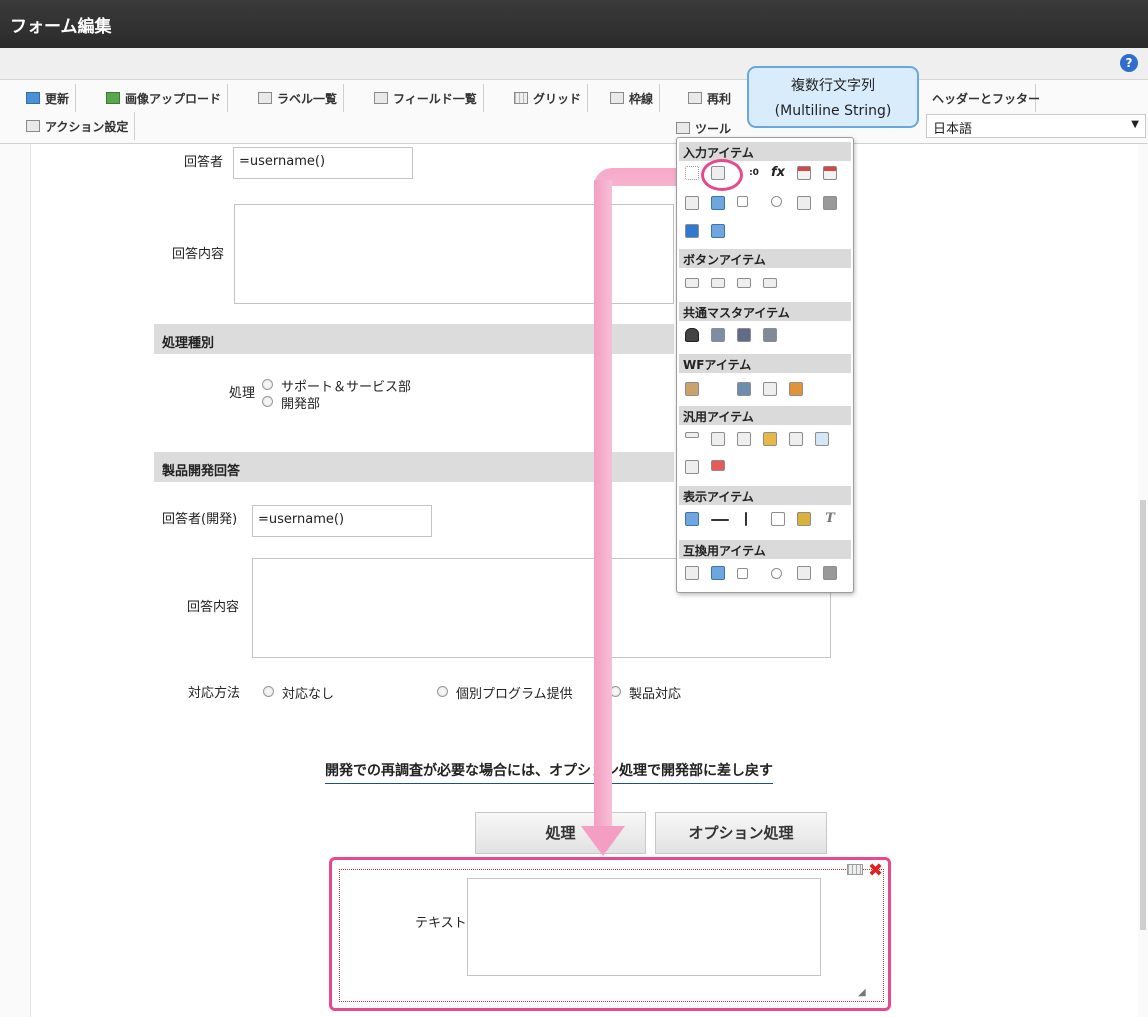 The image size is (1148, 1017). Describe the element at coordinates (692, 173) in the screenshot. I see `single-line-string-icon` at that location.